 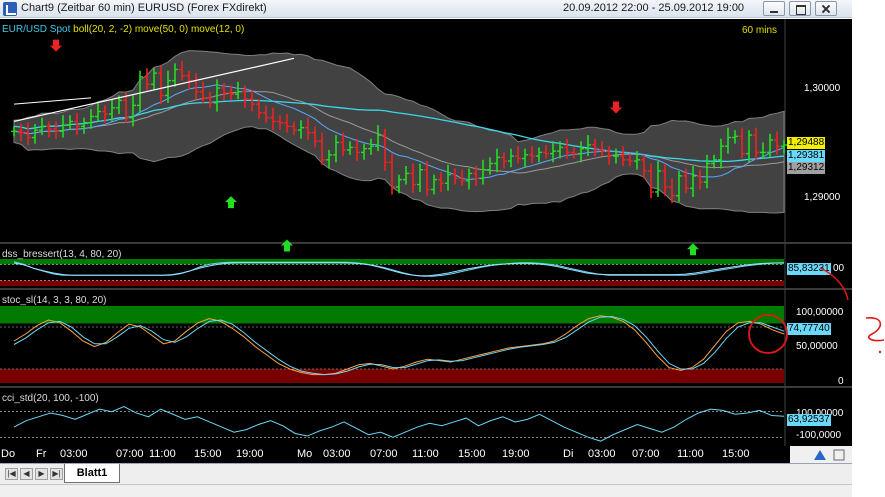 What do you see at coordinates (768, 334) in the screenshot?
I see `annotation-circle-stoc` at bounding box center [768, 334].